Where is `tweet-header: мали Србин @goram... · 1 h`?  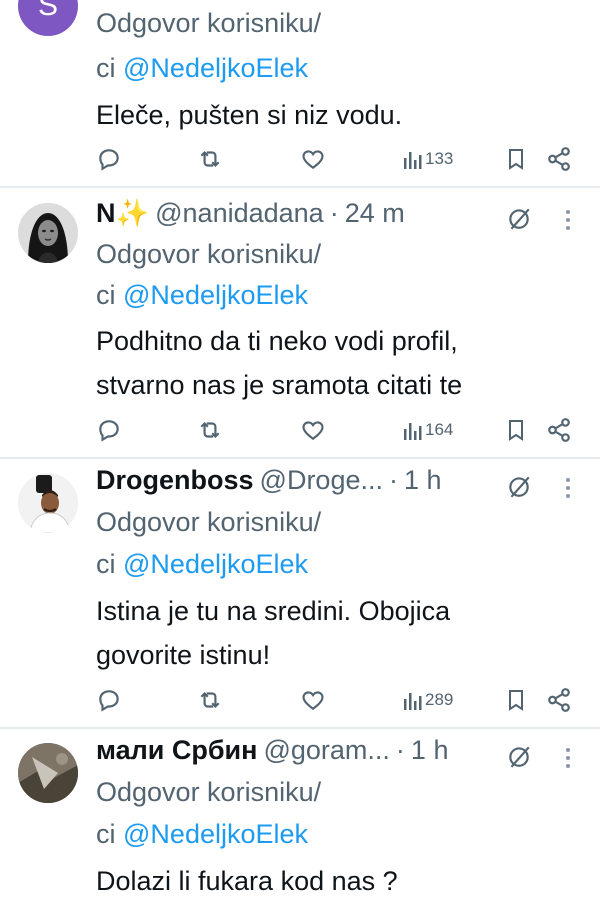
tweet-header: мали Србин @goram... · 1 h is located at coordinates (272, 755).